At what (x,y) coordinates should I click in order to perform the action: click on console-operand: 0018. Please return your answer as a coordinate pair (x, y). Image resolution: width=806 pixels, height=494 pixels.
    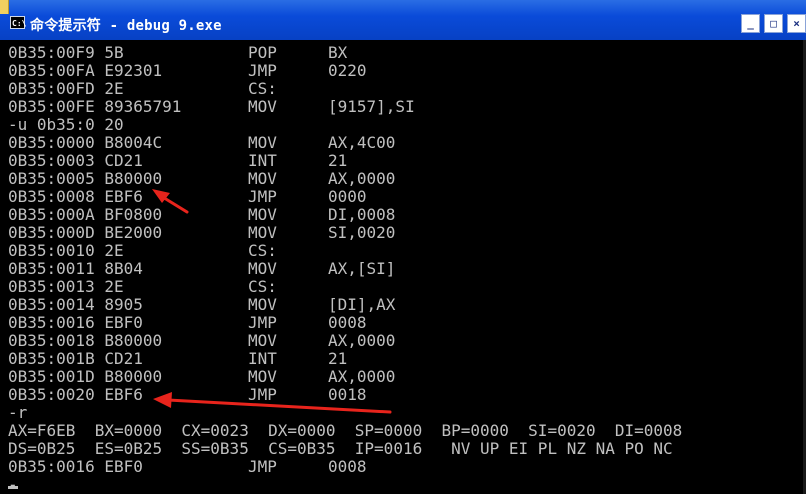
    Looking at the image, I should click on (347, 394).